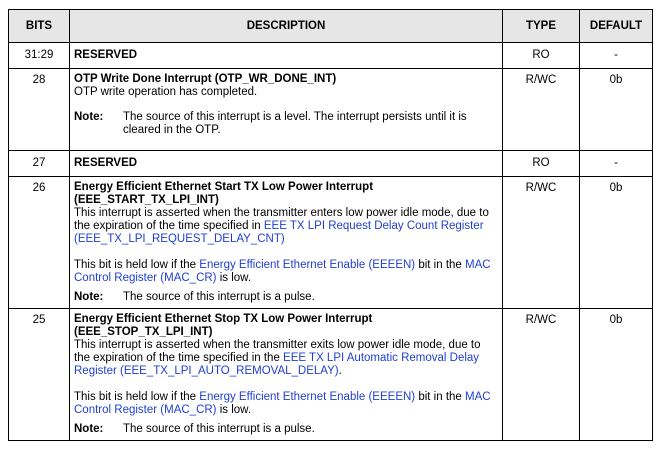 The height and width of the screenshot is (456, 661). What do you see at coordinates (39, 26) in the screenshot?
I see `header-bits: BITS` at bounding box center [39, 26].